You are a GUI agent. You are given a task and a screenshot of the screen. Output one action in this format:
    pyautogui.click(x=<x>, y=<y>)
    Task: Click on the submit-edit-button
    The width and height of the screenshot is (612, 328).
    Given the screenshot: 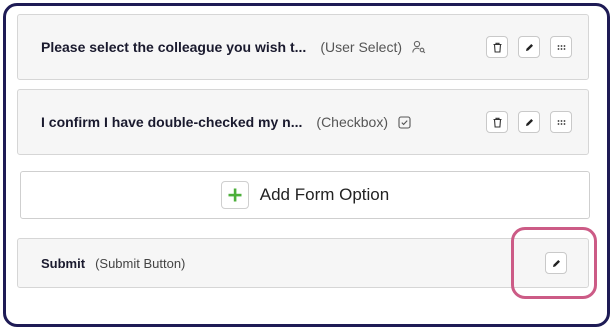 What is the action you would take?
    pyautogui.click(x=556, y=263)
    